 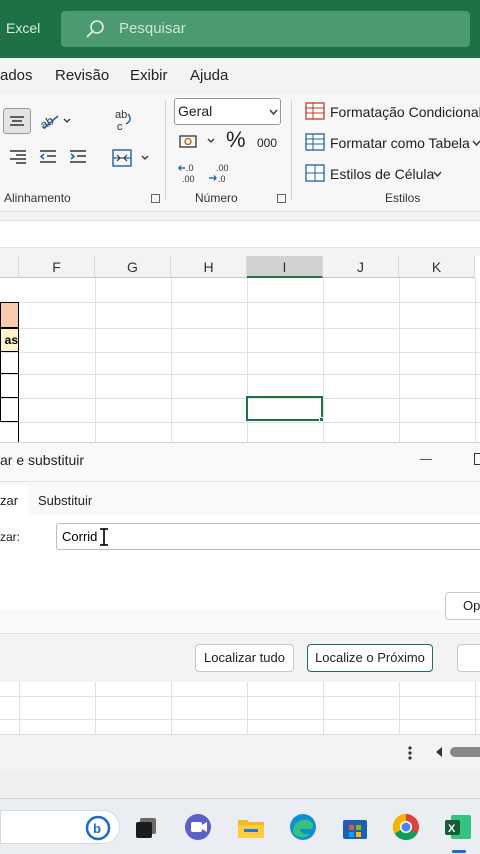 I want to click on currency-format-icon, so click(x=198, y=142).